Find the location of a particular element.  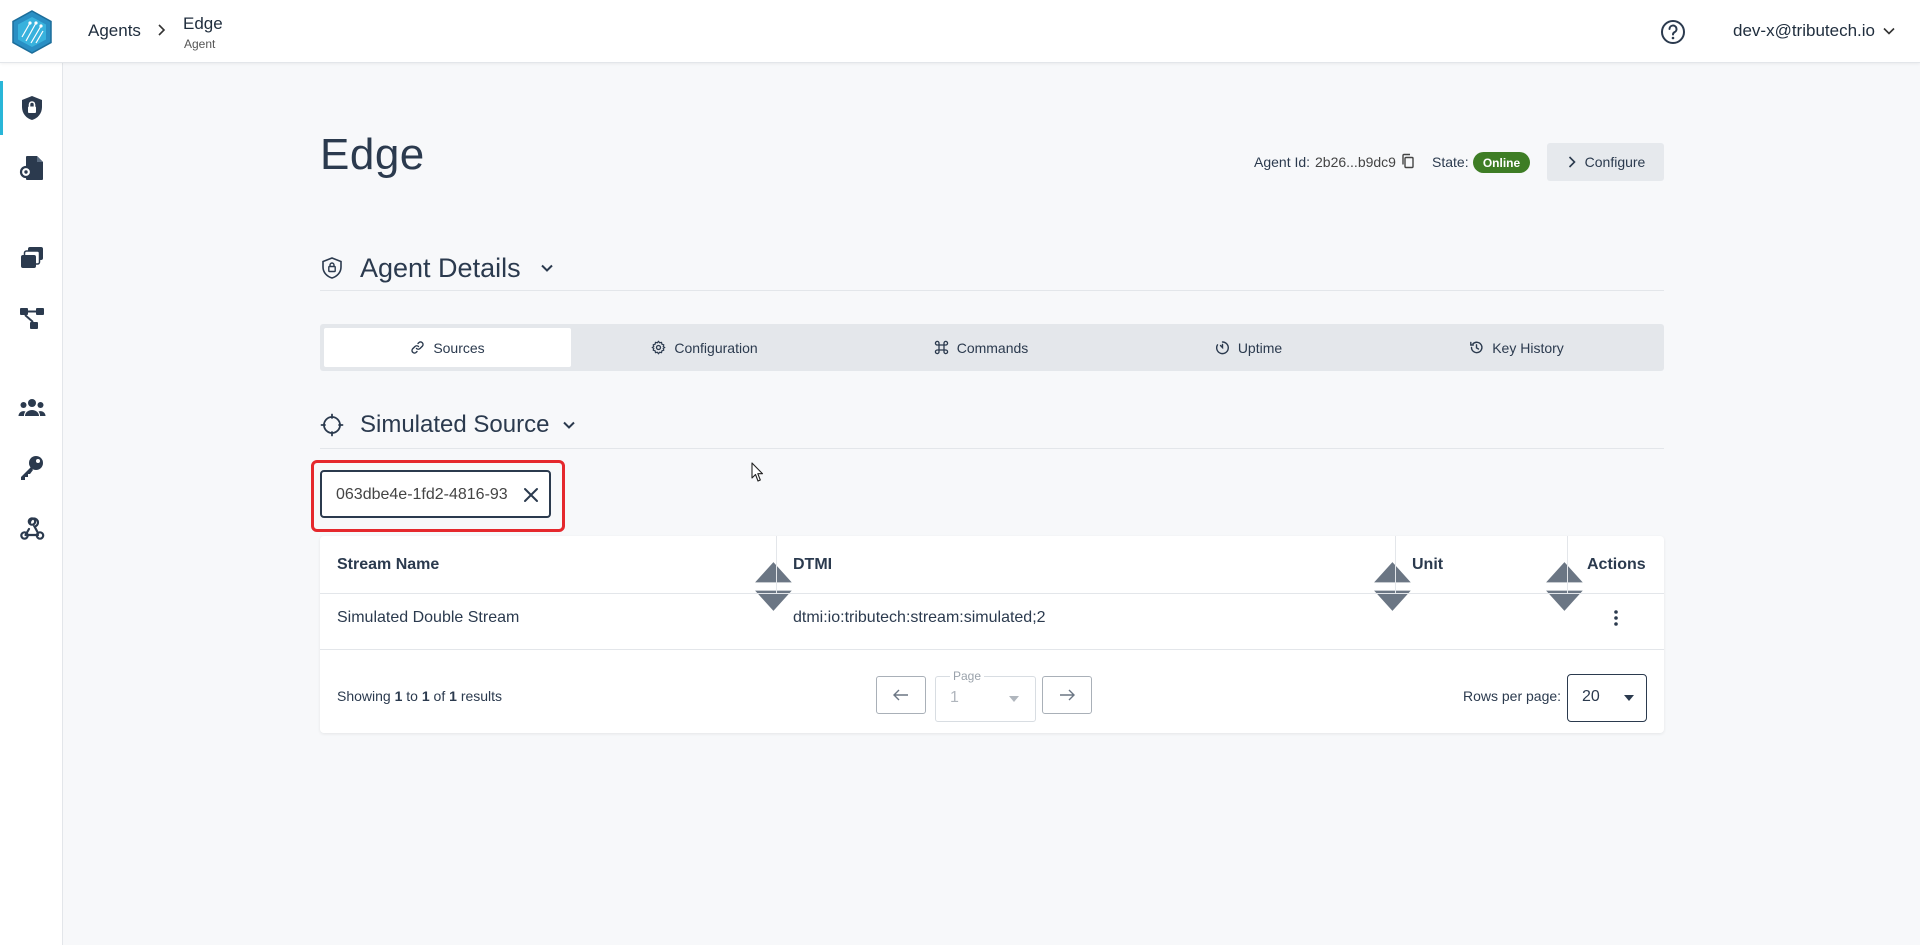

agent-id-label: Agent Id: is located at coordinates (1282, 162).